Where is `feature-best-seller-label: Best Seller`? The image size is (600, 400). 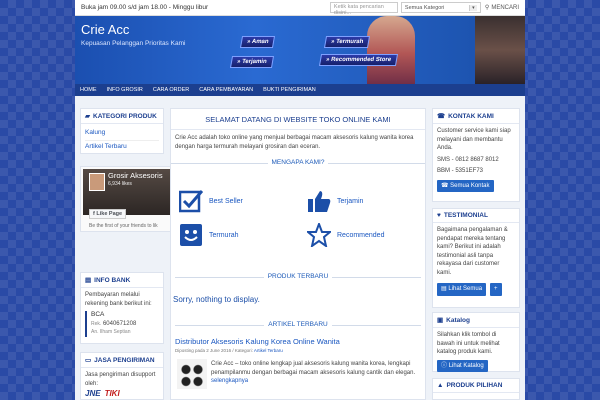 feature-best-seller-label: Best Seller is located at coordinates (226, 201).